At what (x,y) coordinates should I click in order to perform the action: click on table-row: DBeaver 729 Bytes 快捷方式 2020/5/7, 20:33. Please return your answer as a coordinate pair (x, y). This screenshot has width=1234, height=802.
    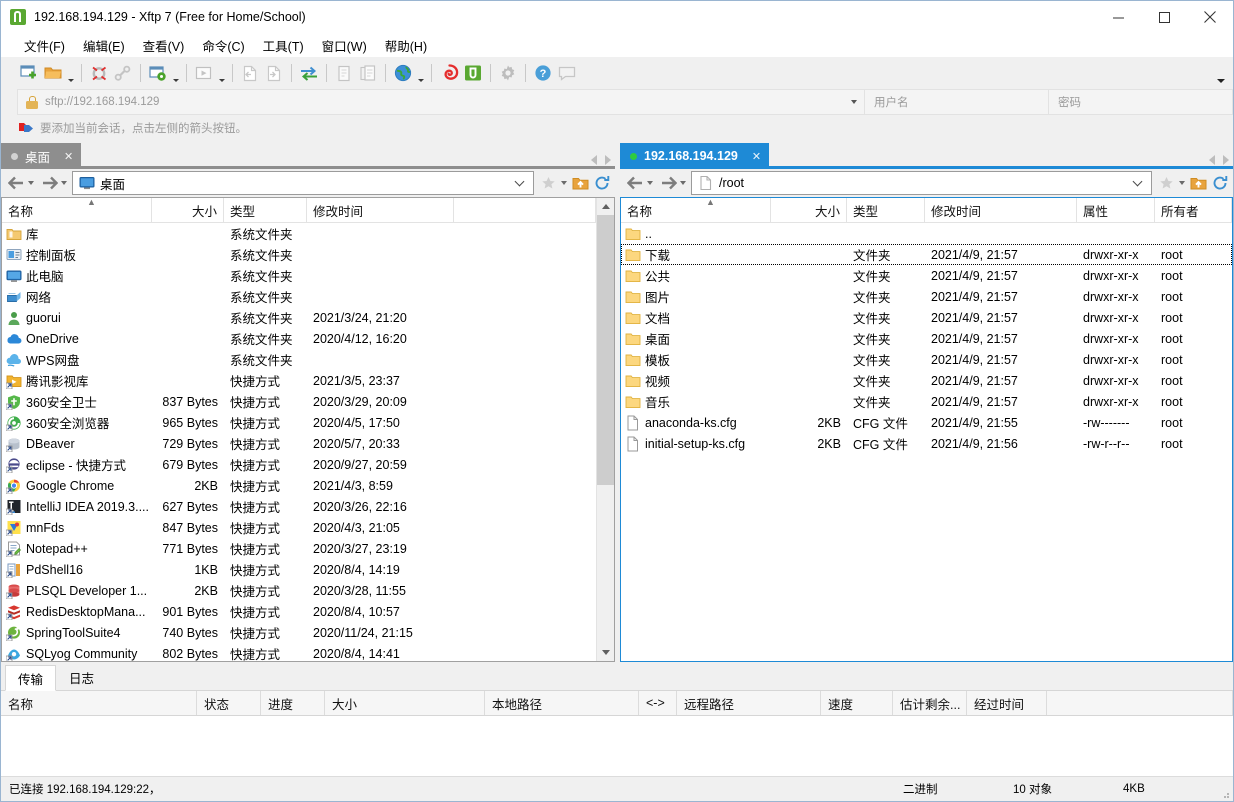
    Looking at the image, I should click on (299, 443).